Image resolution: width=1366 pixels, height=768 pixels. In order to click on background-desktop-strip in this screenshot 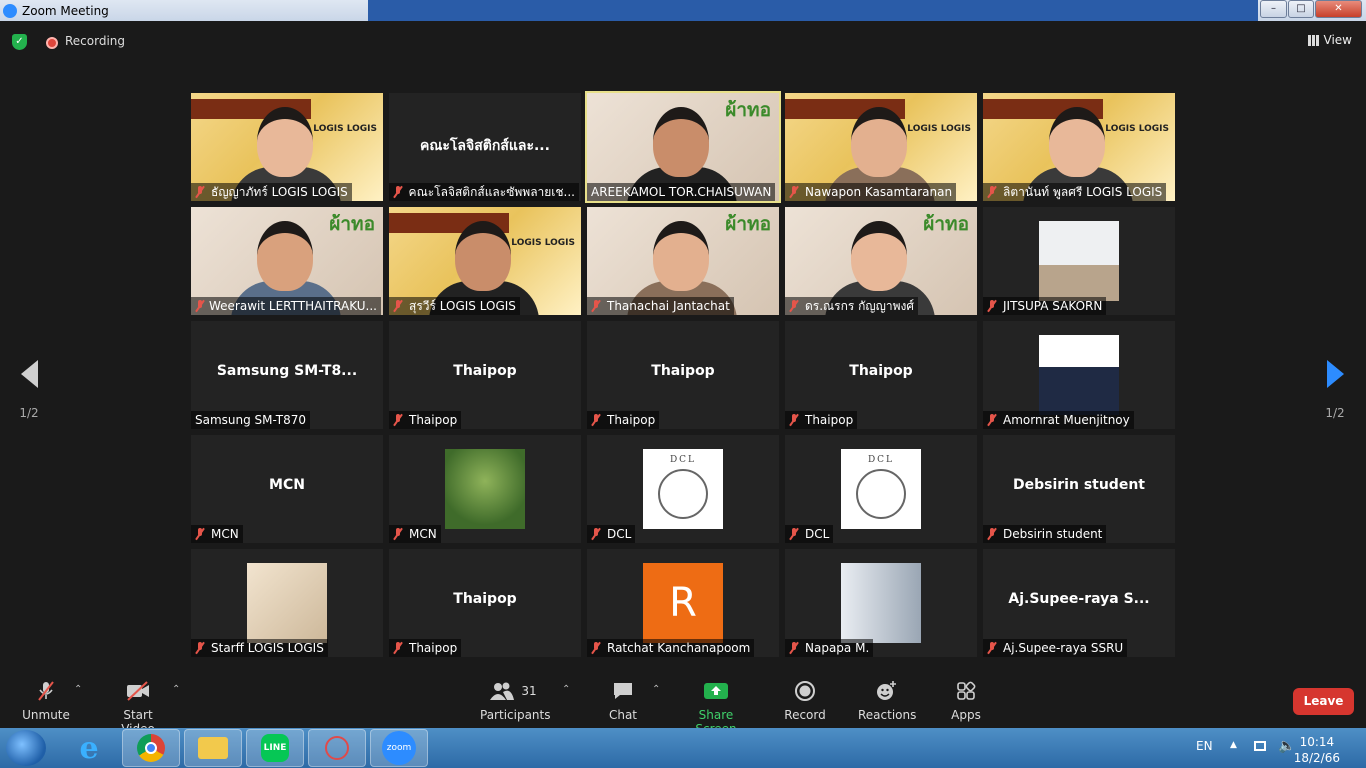, I will do `click(813, 10)`.